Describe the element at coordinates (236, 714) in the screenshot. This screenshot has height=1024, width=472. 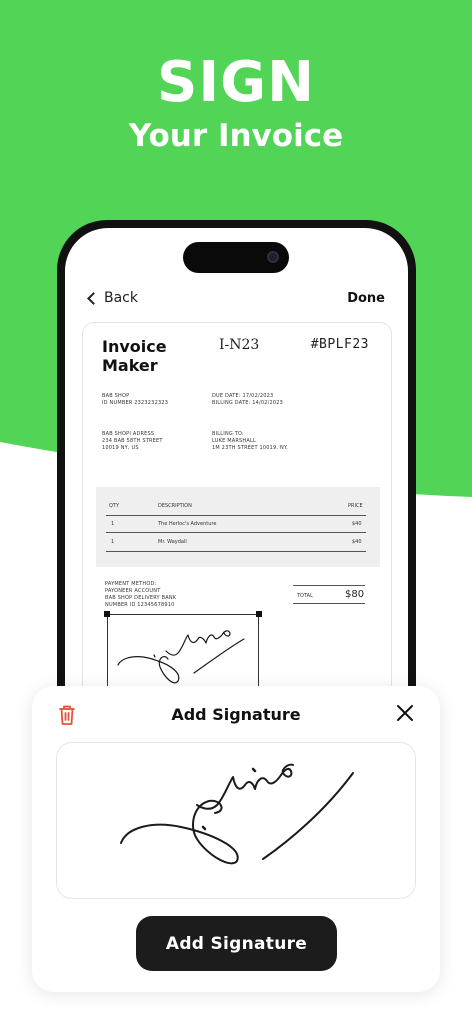
I see `sheet-title: Add Signature` at that location.